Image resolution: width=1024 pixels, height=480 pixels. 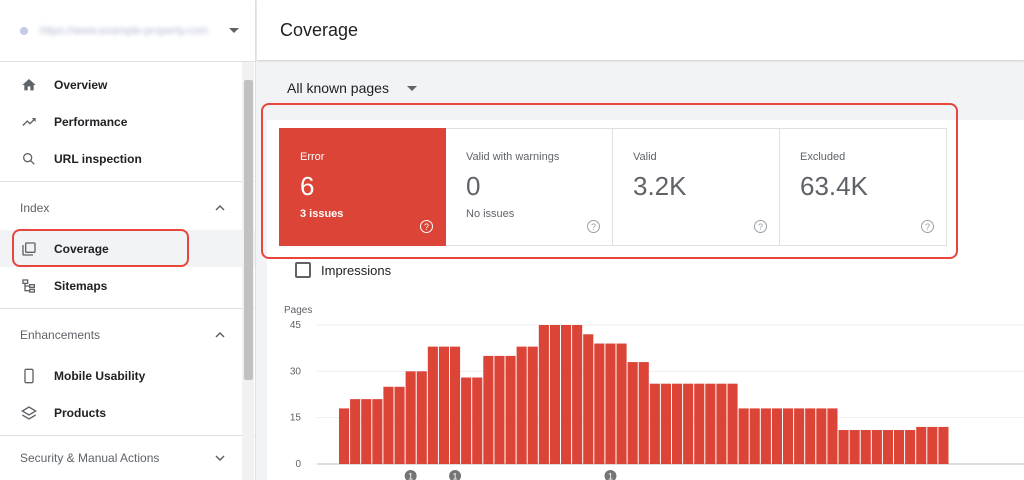 What do you see at coordinates (35, 208) in the screenshot?
I see `section-title: Index` at bounding box center [35, 208].